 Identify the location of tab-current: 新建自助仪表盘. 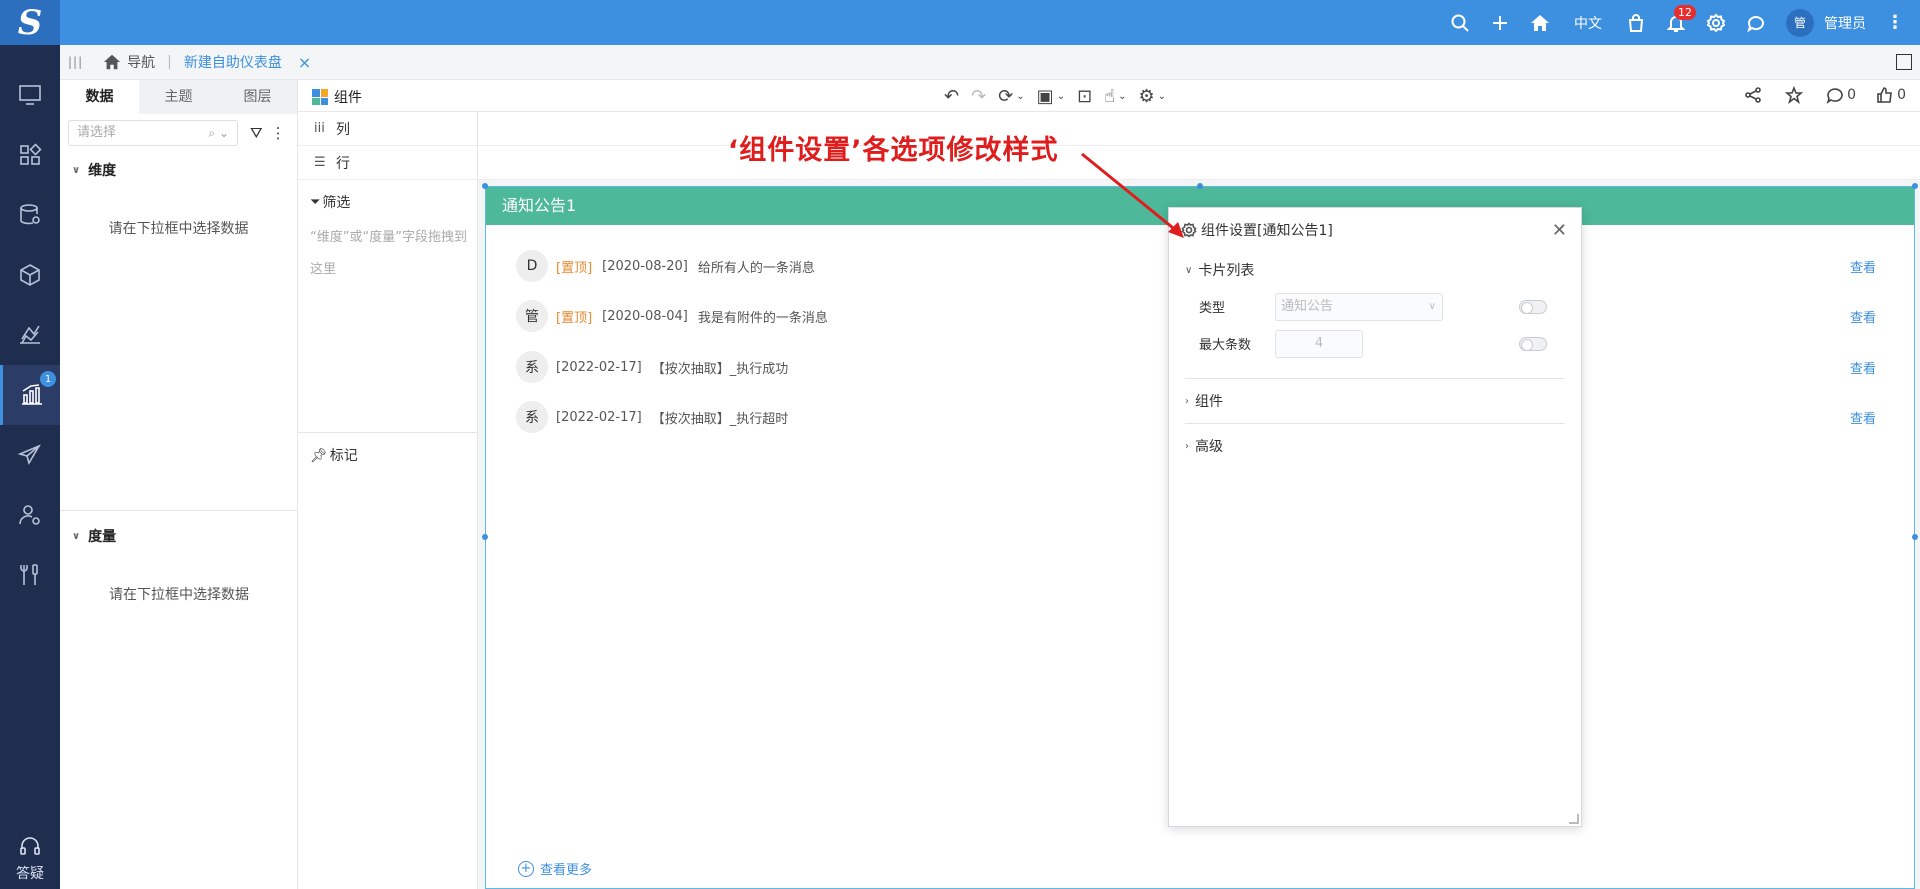
(233, 62).